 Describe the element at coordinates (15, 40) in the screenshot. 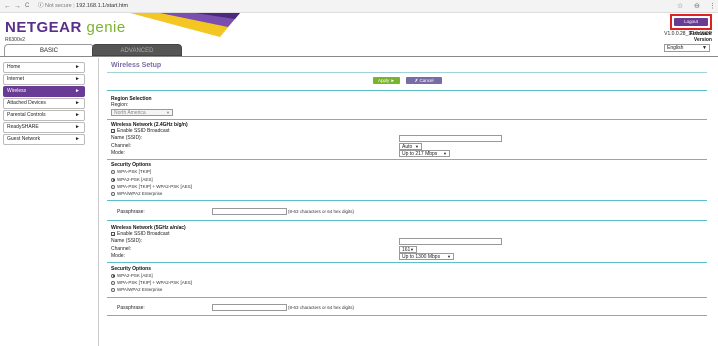

I see `model-number: R6300v2` at that location.